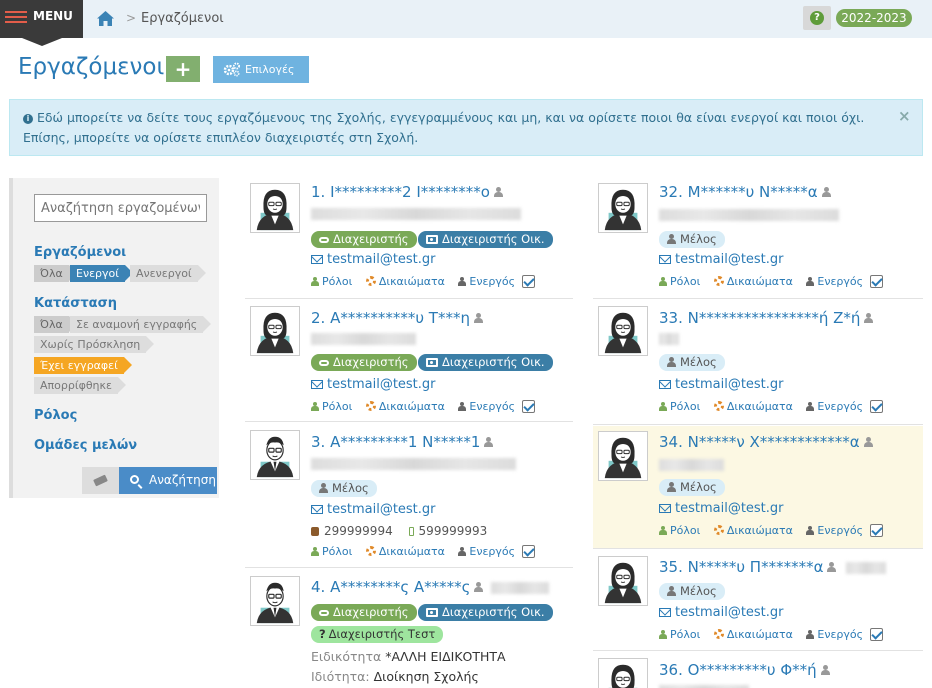 The height and width of the screenshot is (688, 932). What do you see at coordinates (85, 445) in the screenshot?
I see `groups-filter-title: Ομάδες μελών` at bounding box center [85, 445].